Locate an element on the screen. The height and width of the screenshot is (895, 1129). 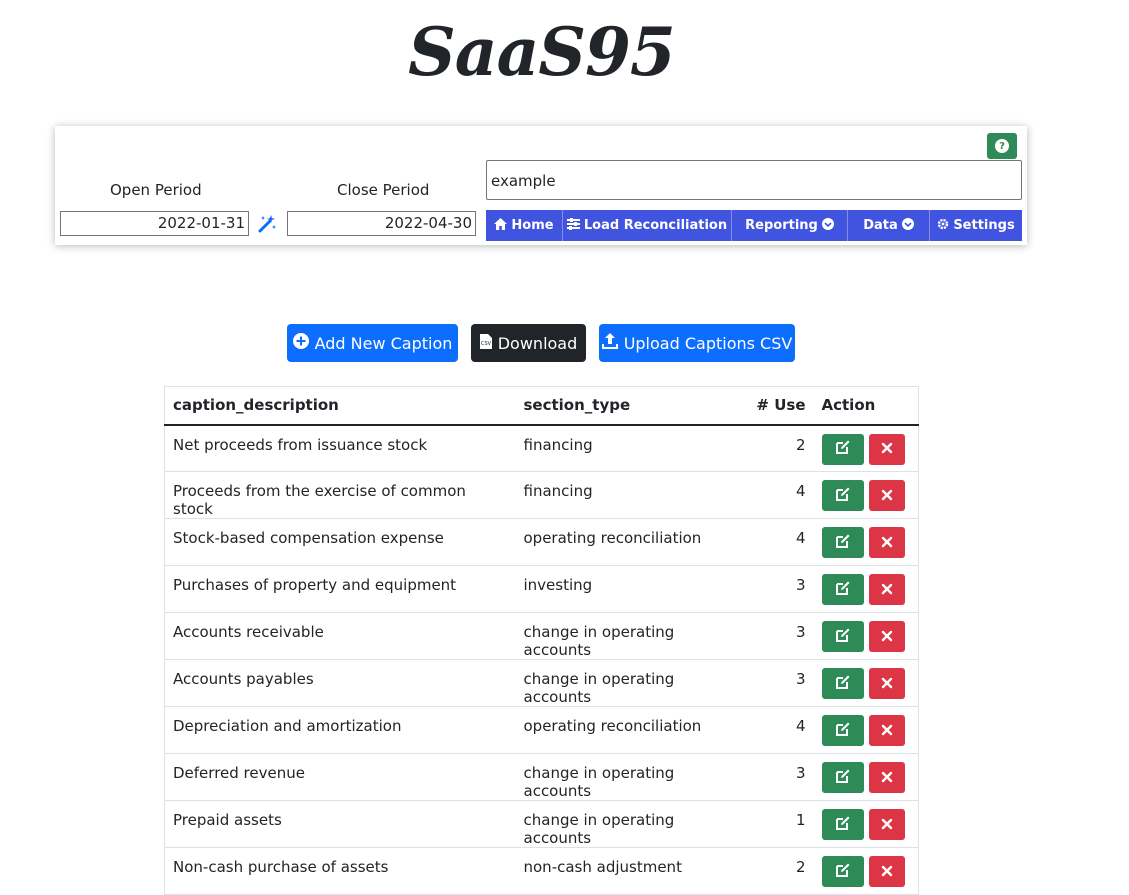
plus-circle-icon is located at coordinates (300, 343).